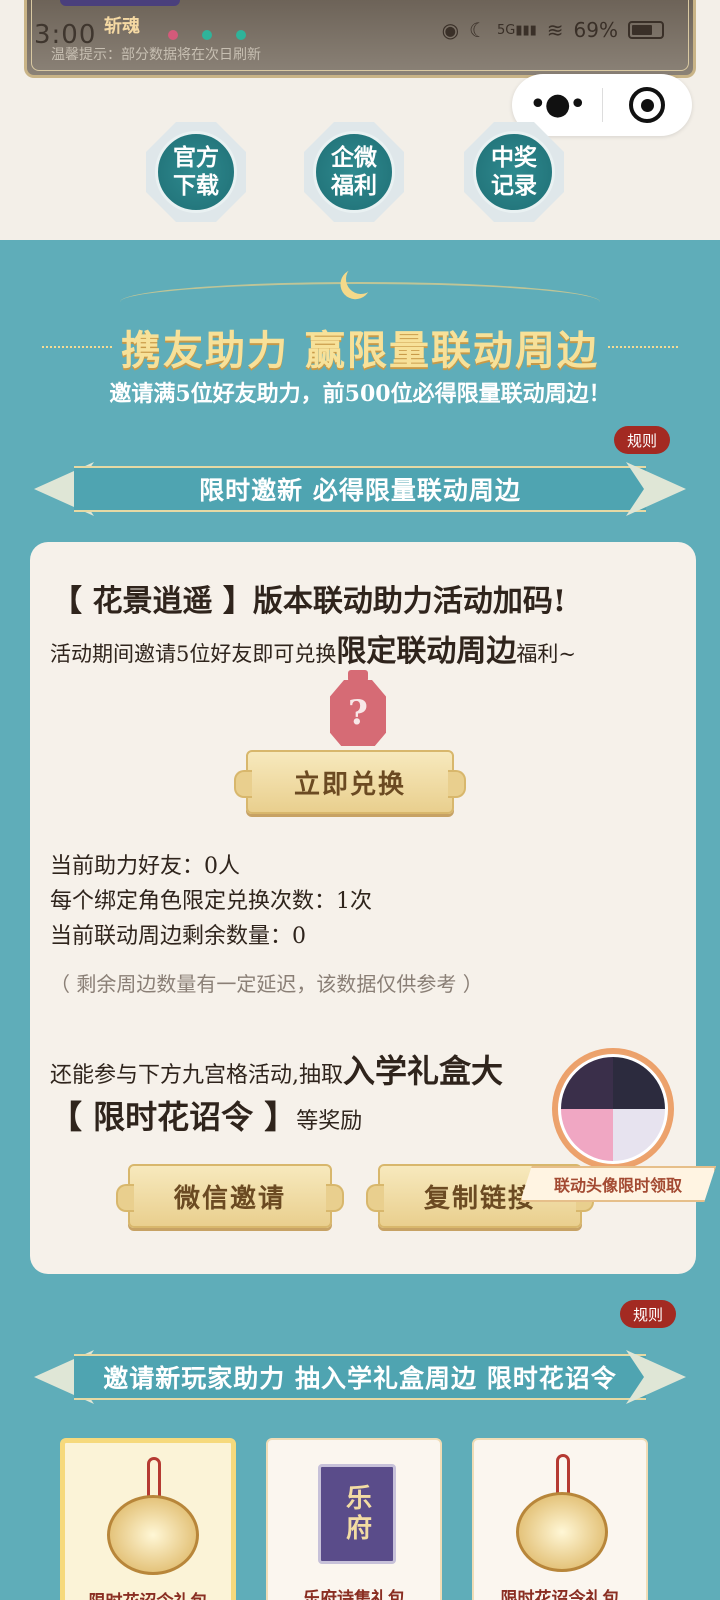  I want to click on target-circle-icon, so click(647, 105).